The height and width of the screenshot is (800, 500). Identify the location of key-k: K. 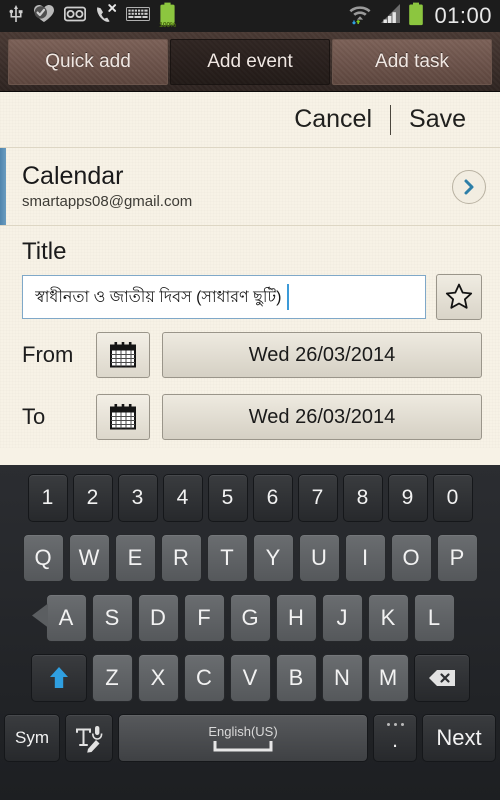
(388, 618).